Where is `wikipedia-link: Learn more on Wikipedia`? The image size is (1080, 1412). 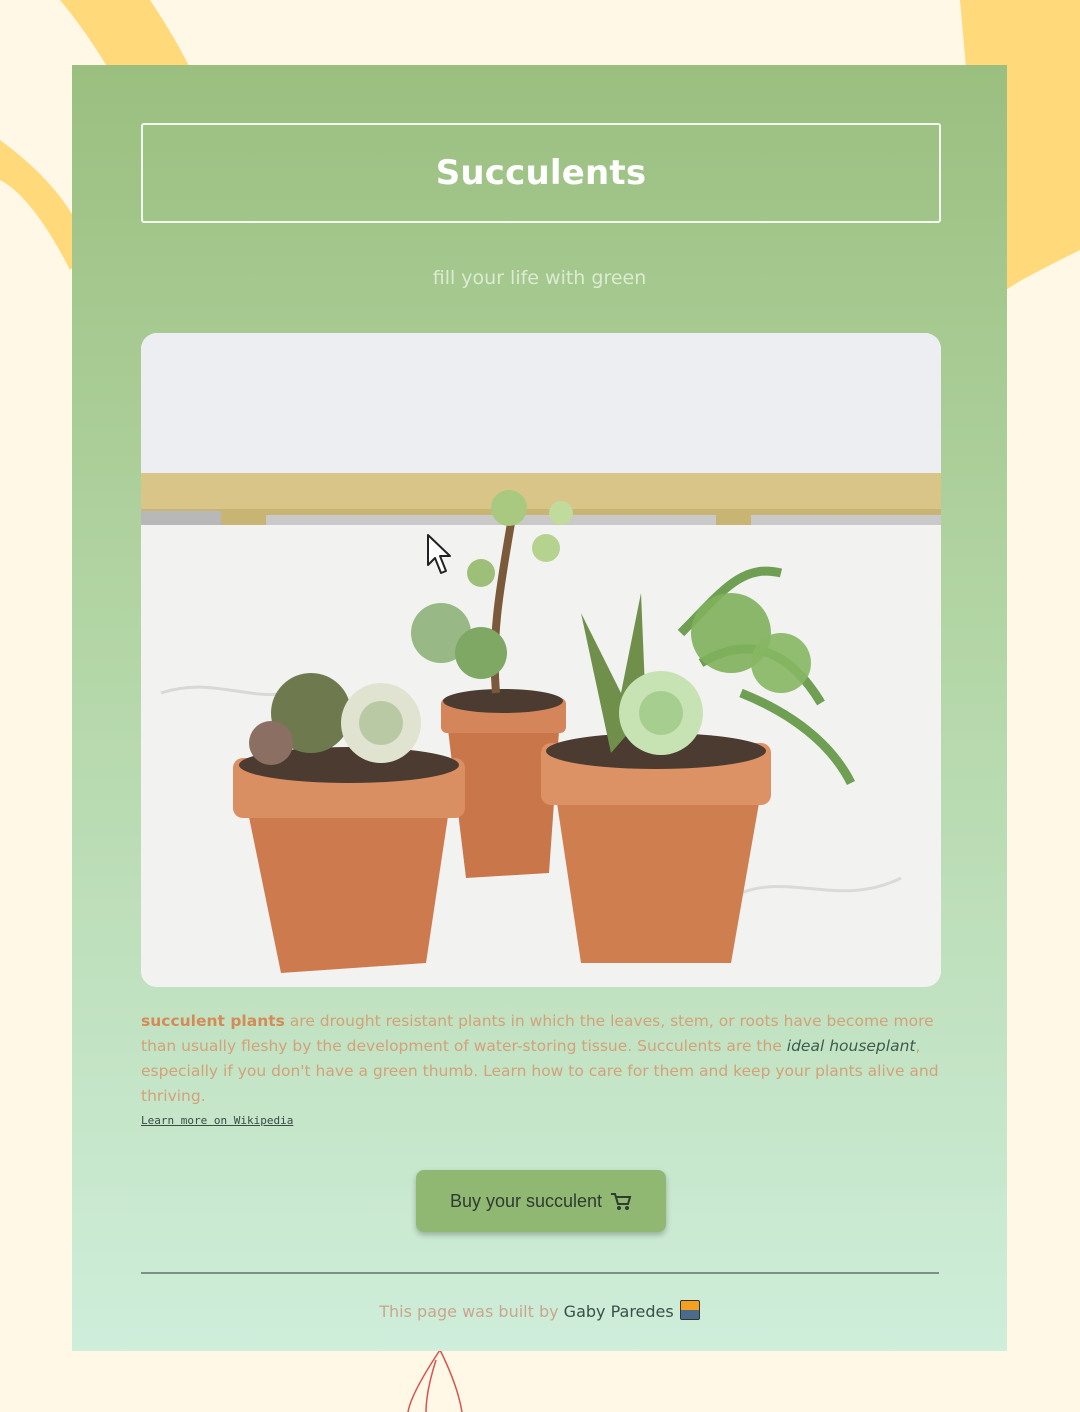 wikipedia-link: Learn more on Wikipedia is located at coordinates (217, 1120).